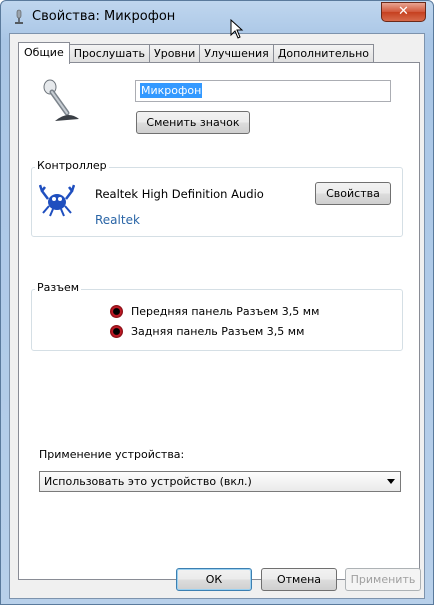 The height and width of the screenshot is (605, 434). Describe the element at coordinates (58, 287) in the screenshot. I see `jack-group-label: Разъем` at that location.